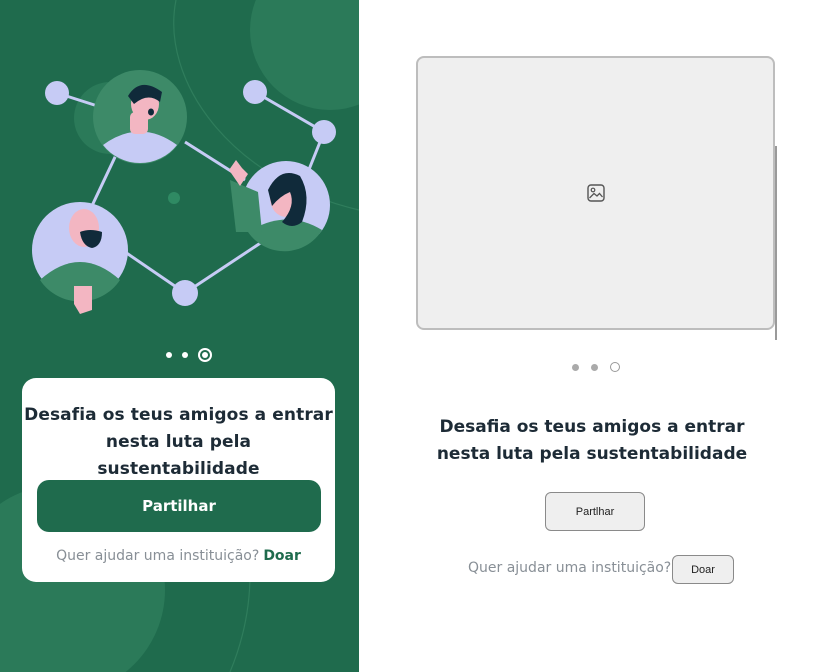  I want to click on pagination-dot-3-active, so click(614, 367).